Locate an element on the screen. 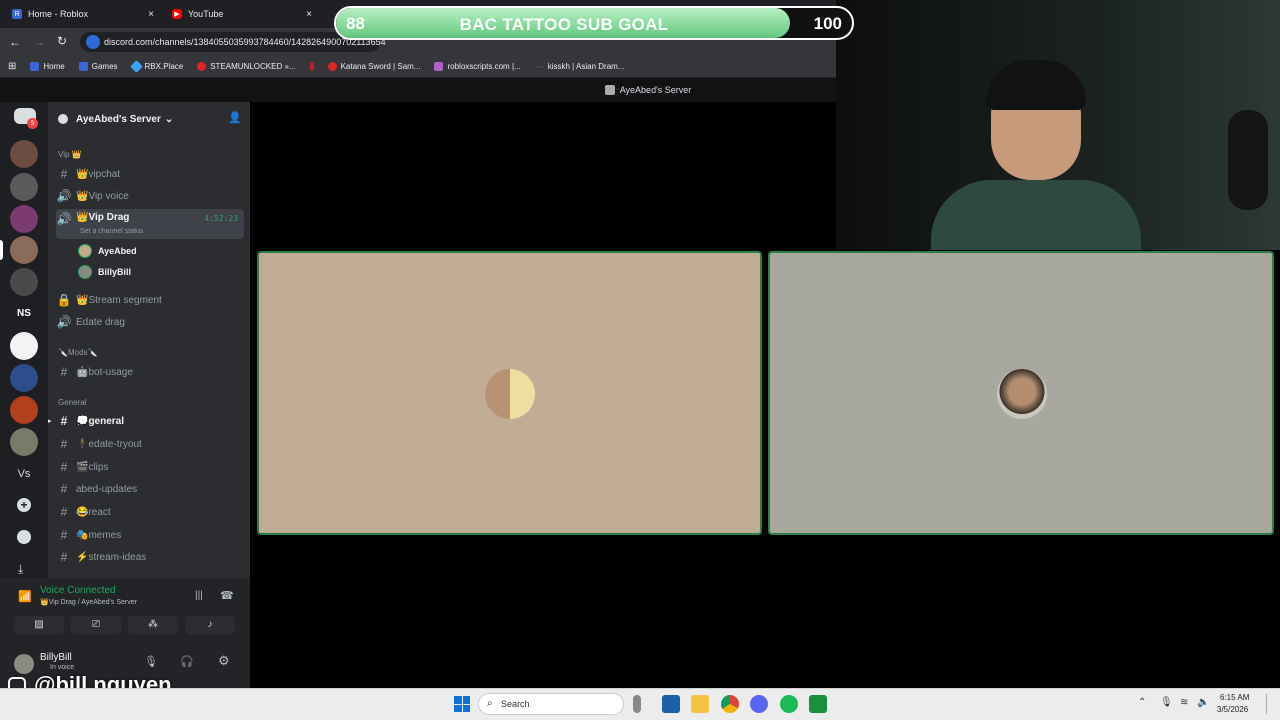 The height and width of the screenshot is (720, 1280). channel-edate-drag: 🔊 Edate drag is located at coordinates (150, 322).